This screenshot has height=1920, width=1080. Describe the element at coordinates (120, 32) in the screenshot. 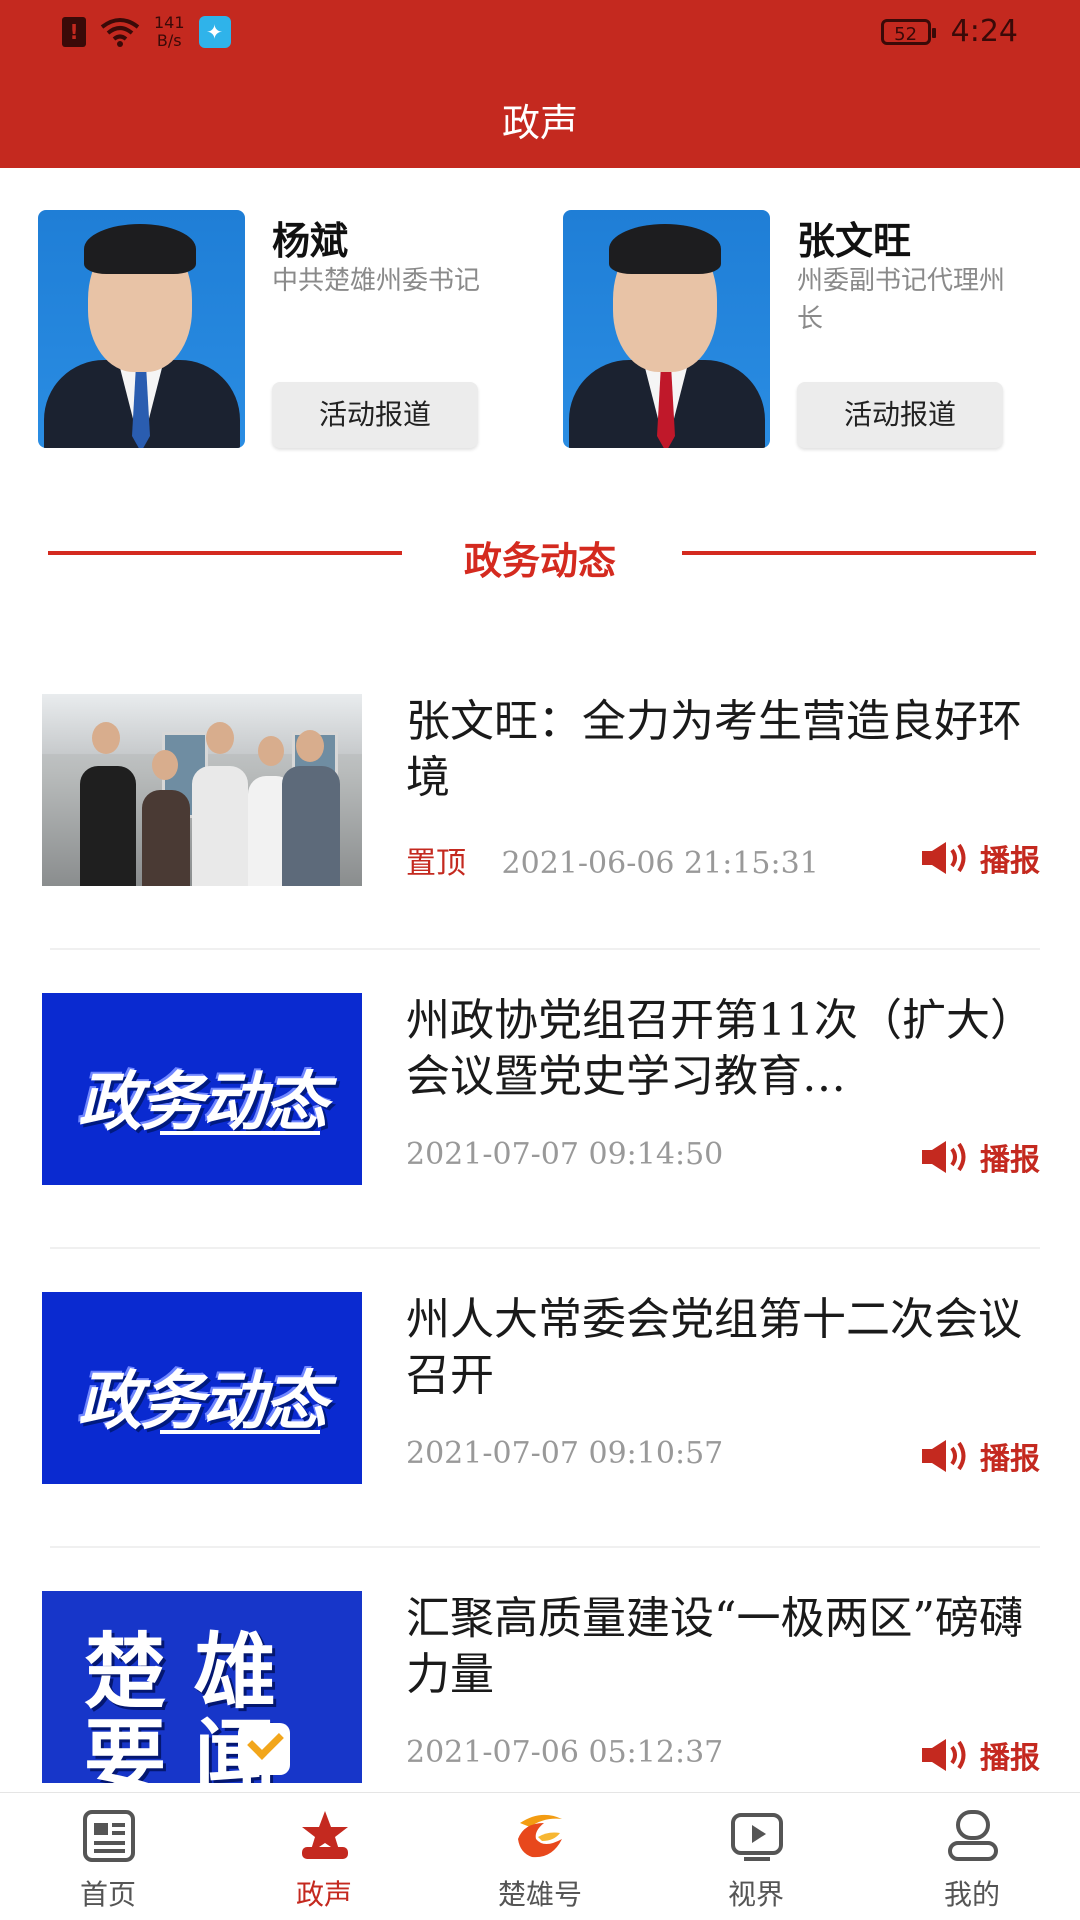

I see `wifi-icon` at that location.